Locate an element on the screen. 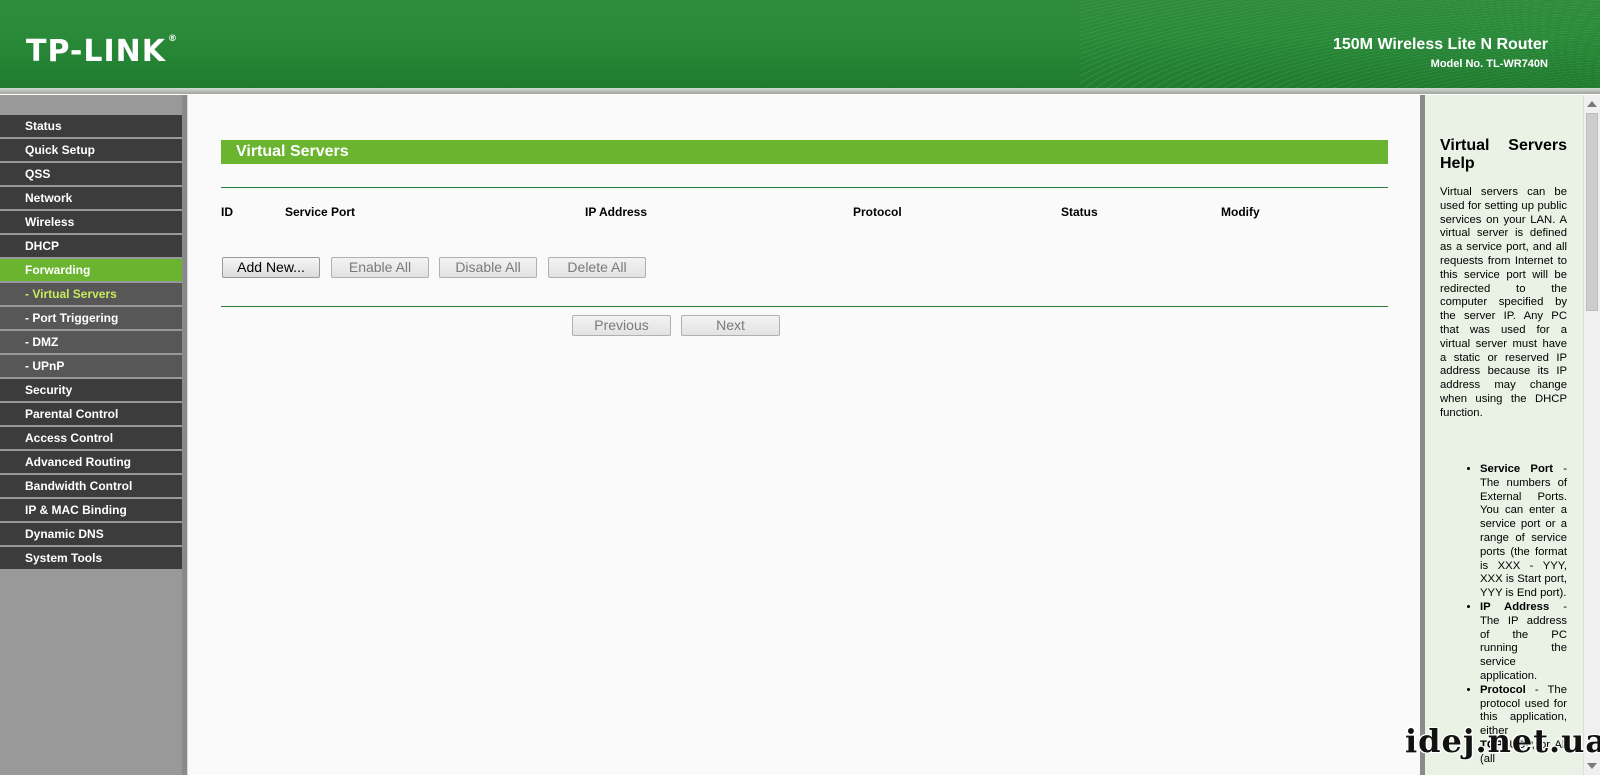 This screenshot has width=1600, height=775. scroll-thumb is located at coordinates (1592, 212).